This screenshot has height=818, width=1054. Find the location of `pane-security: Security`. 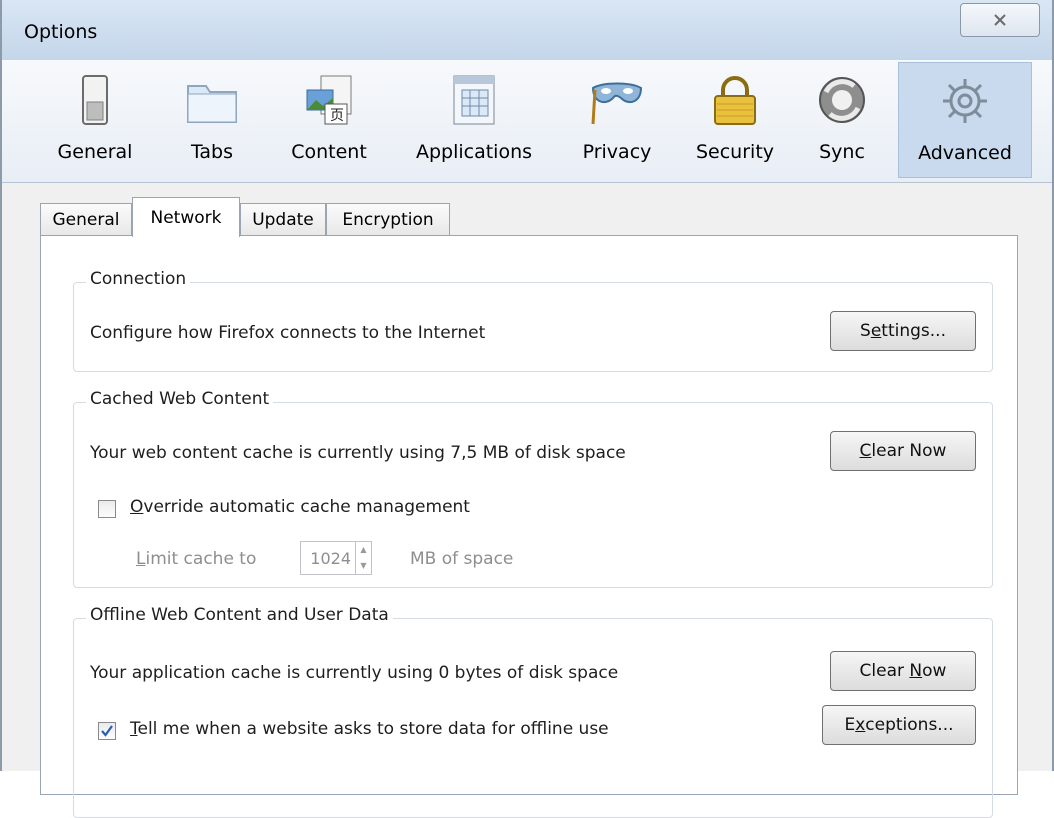

pane-security: Security is located at coordinates (735, 120).